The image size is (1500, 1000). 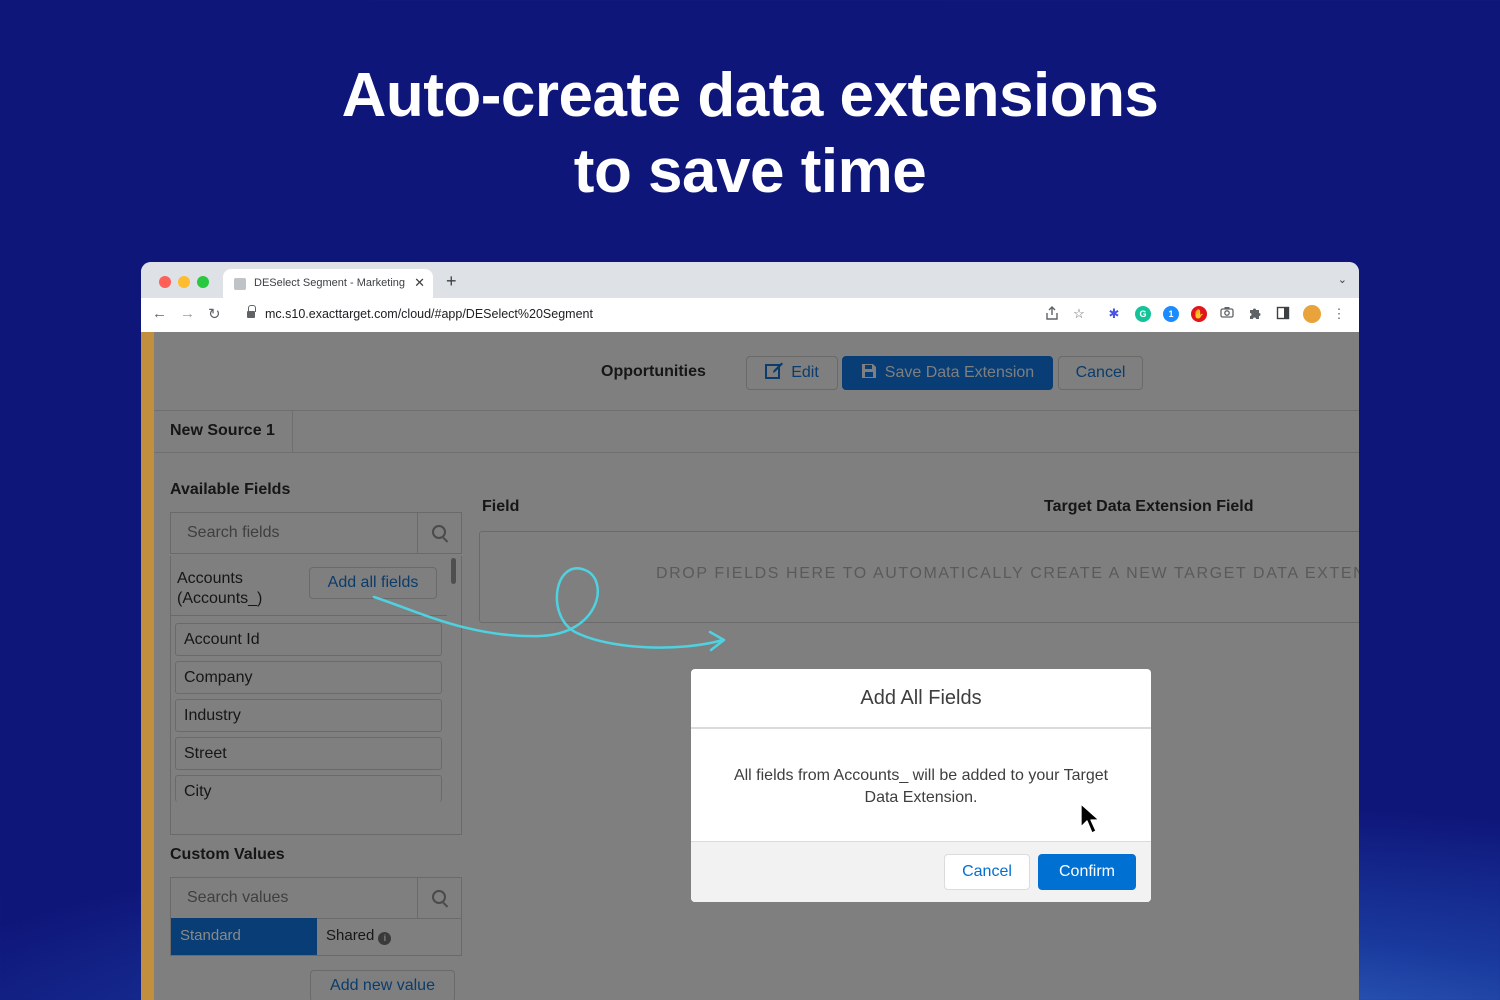 What do you see at coordinates (359, 936) in the screenshot?
I see `tab-shared: Shared i` at bounding box center [359, 936].